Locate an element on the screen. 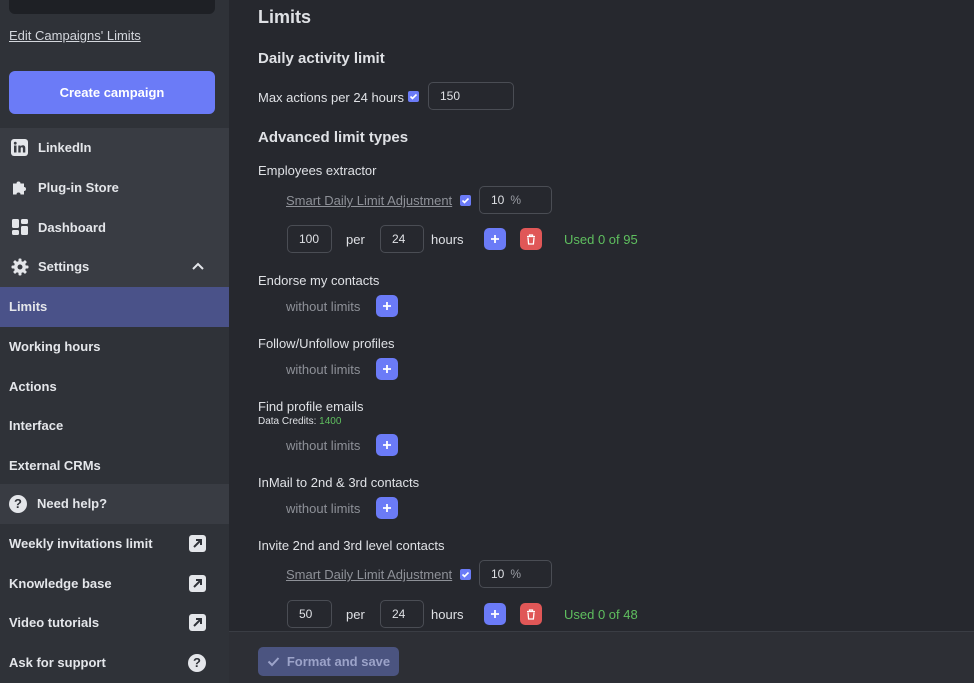 This screenshot has height=683, width=974. create-campaign-button: Create campaign is located at coordinates (112, 92).